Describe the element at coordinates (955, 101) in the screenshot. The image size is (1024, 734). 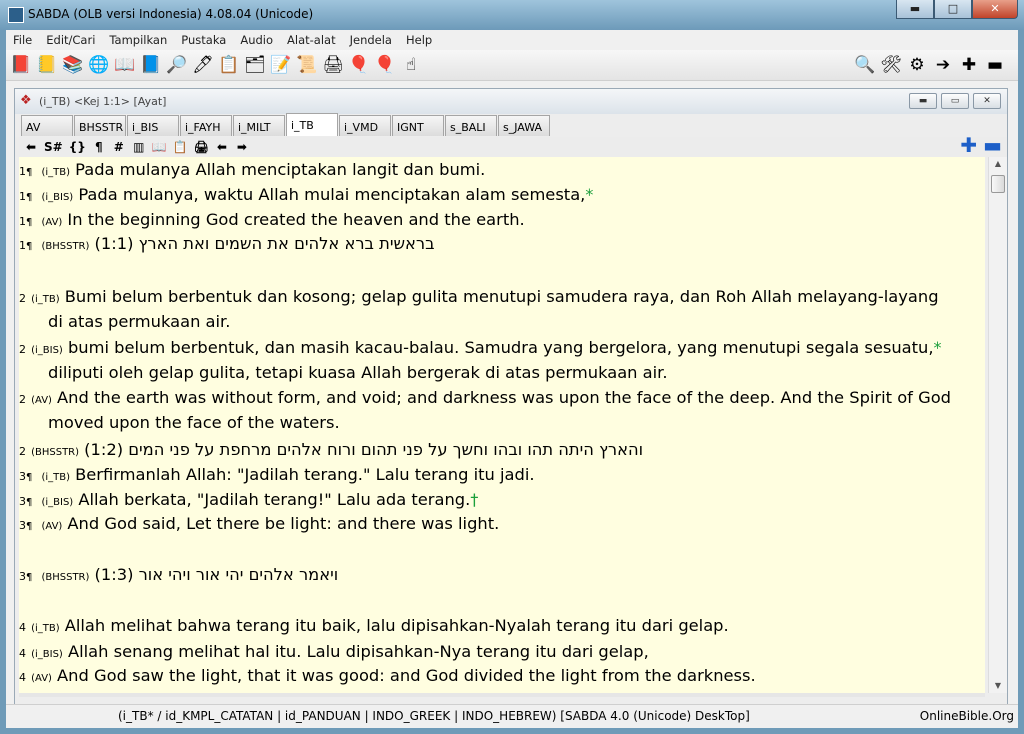
I see `doc-restore-button: ▭` at that location.